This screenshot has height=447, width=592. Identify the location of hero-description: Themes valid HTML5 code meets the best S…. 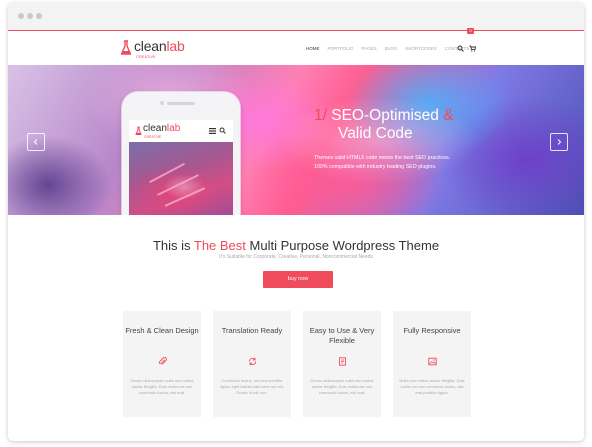
(382, 162).